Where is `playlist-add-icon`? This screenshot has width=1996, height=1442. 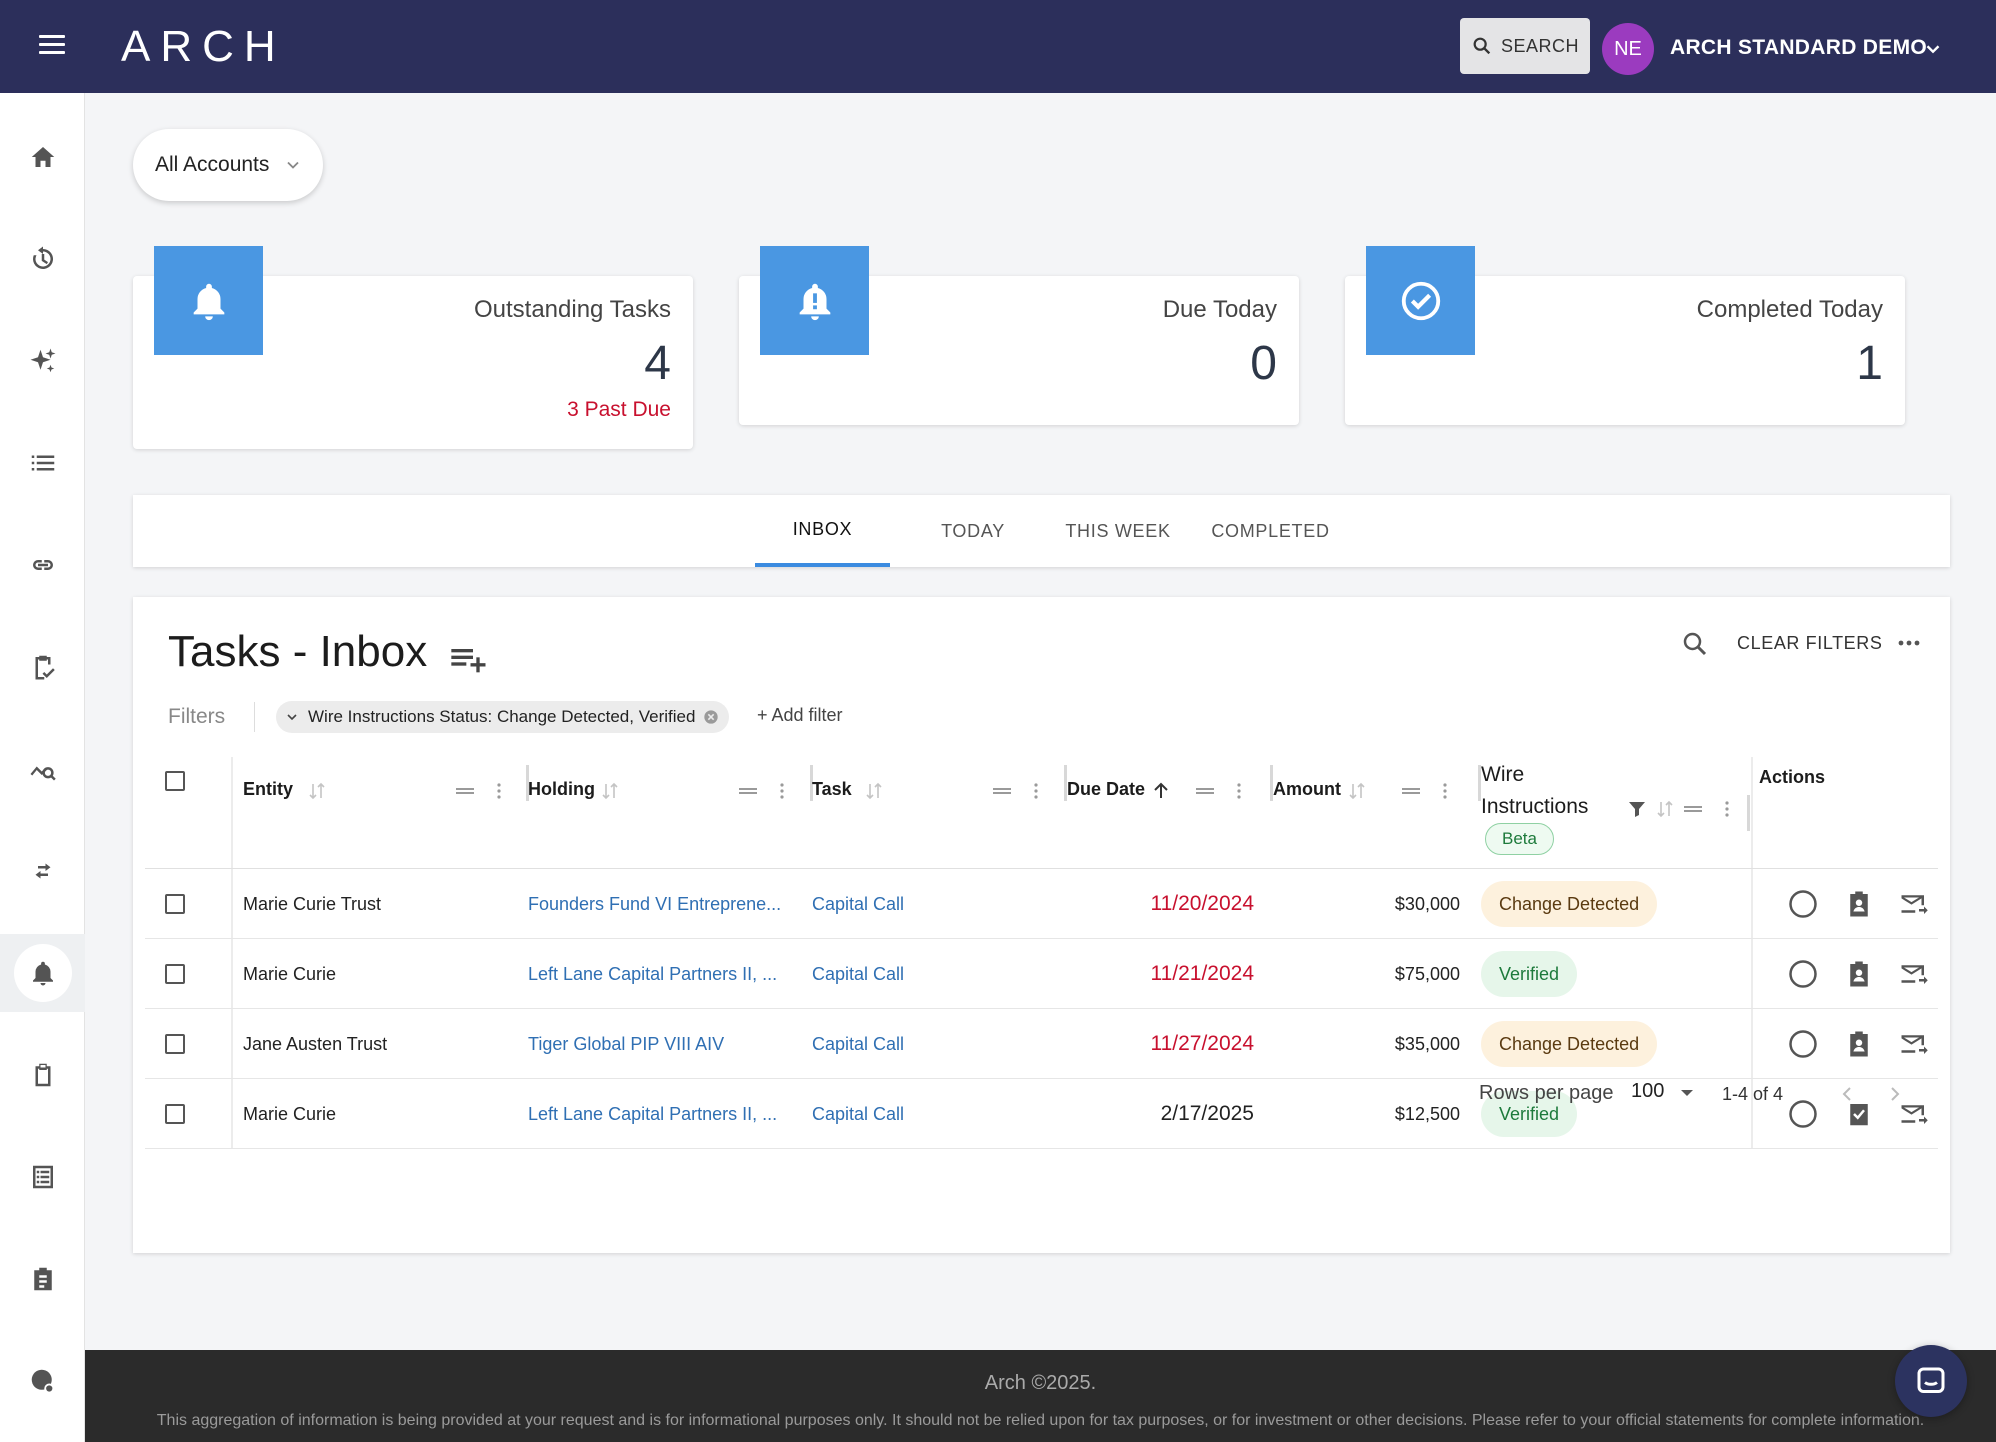 playlist-add-icon is located at coordinates (468, 659).